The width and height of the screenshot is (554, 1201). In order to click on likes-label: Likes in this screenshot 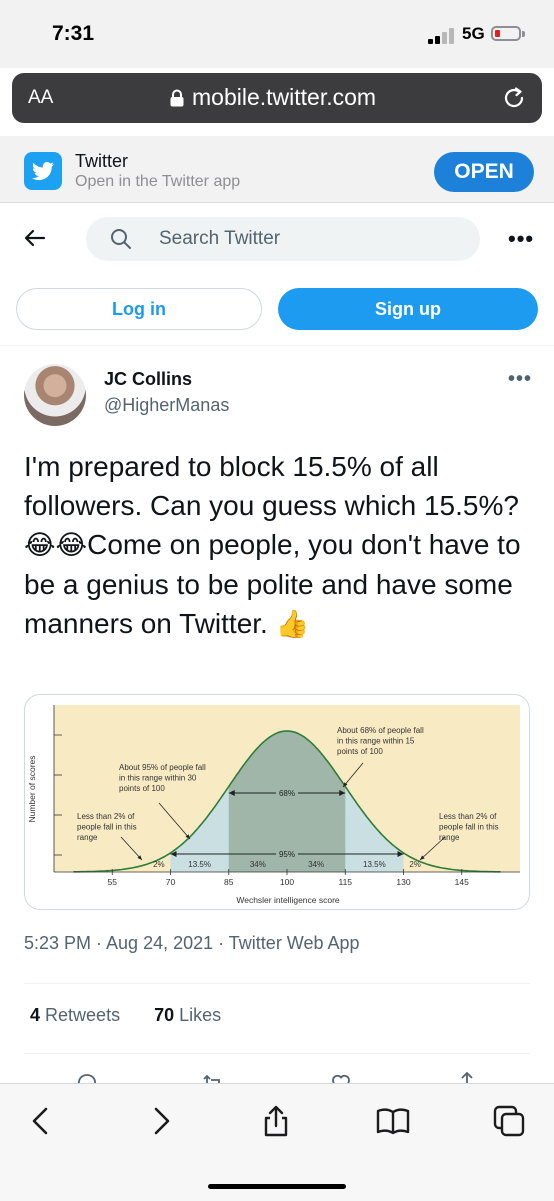, I will do `click(200, 1015)`.